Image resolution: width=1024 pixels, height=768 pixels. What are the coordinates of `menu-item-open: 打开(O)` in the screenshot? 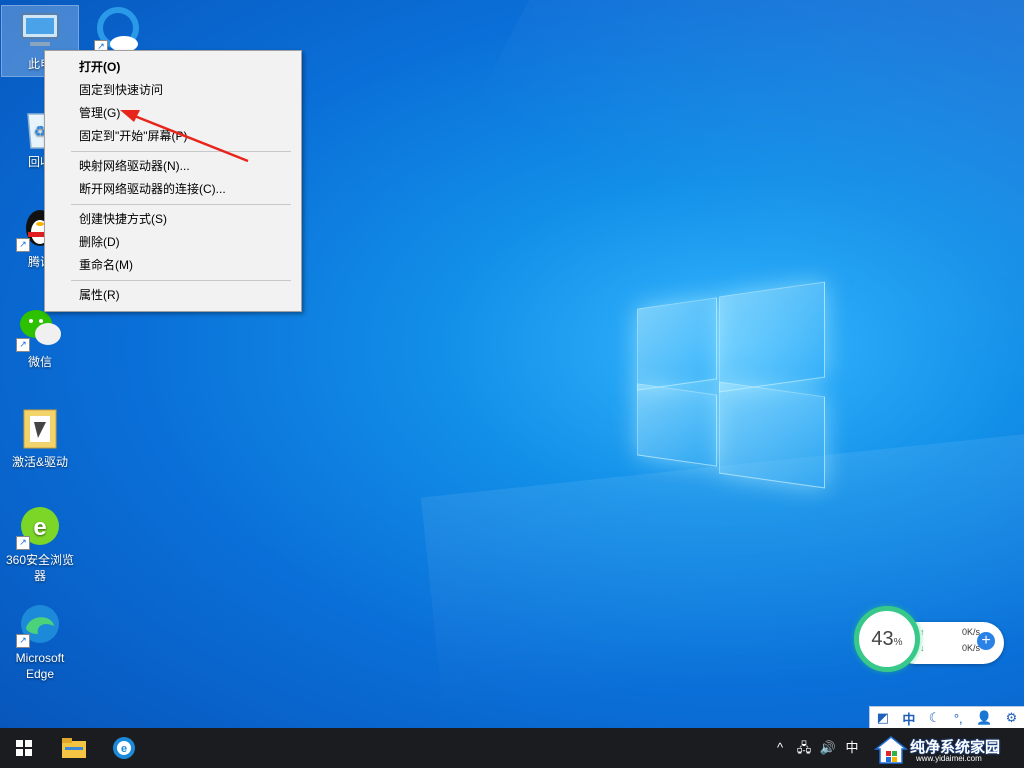 It's located at (99, 67).